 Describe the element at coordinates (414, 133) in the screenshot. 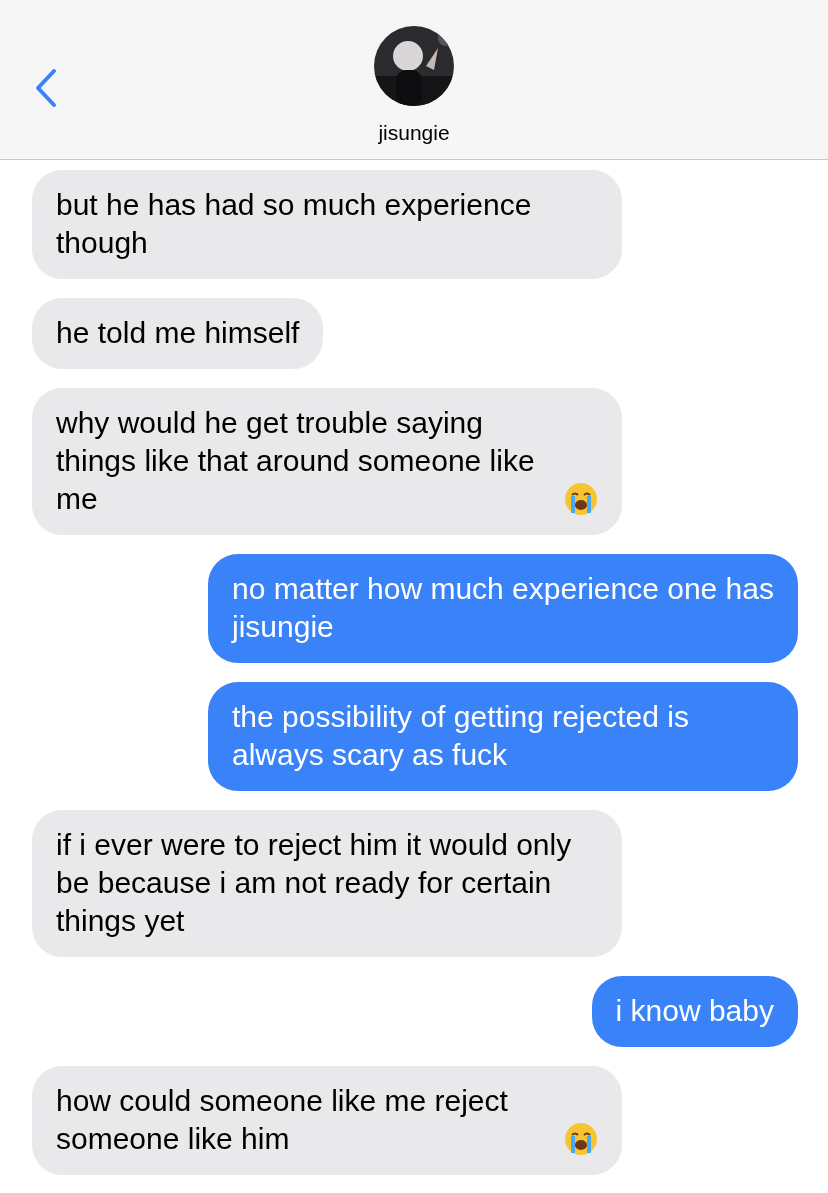

I see `contact-name: jisungie` at that location.